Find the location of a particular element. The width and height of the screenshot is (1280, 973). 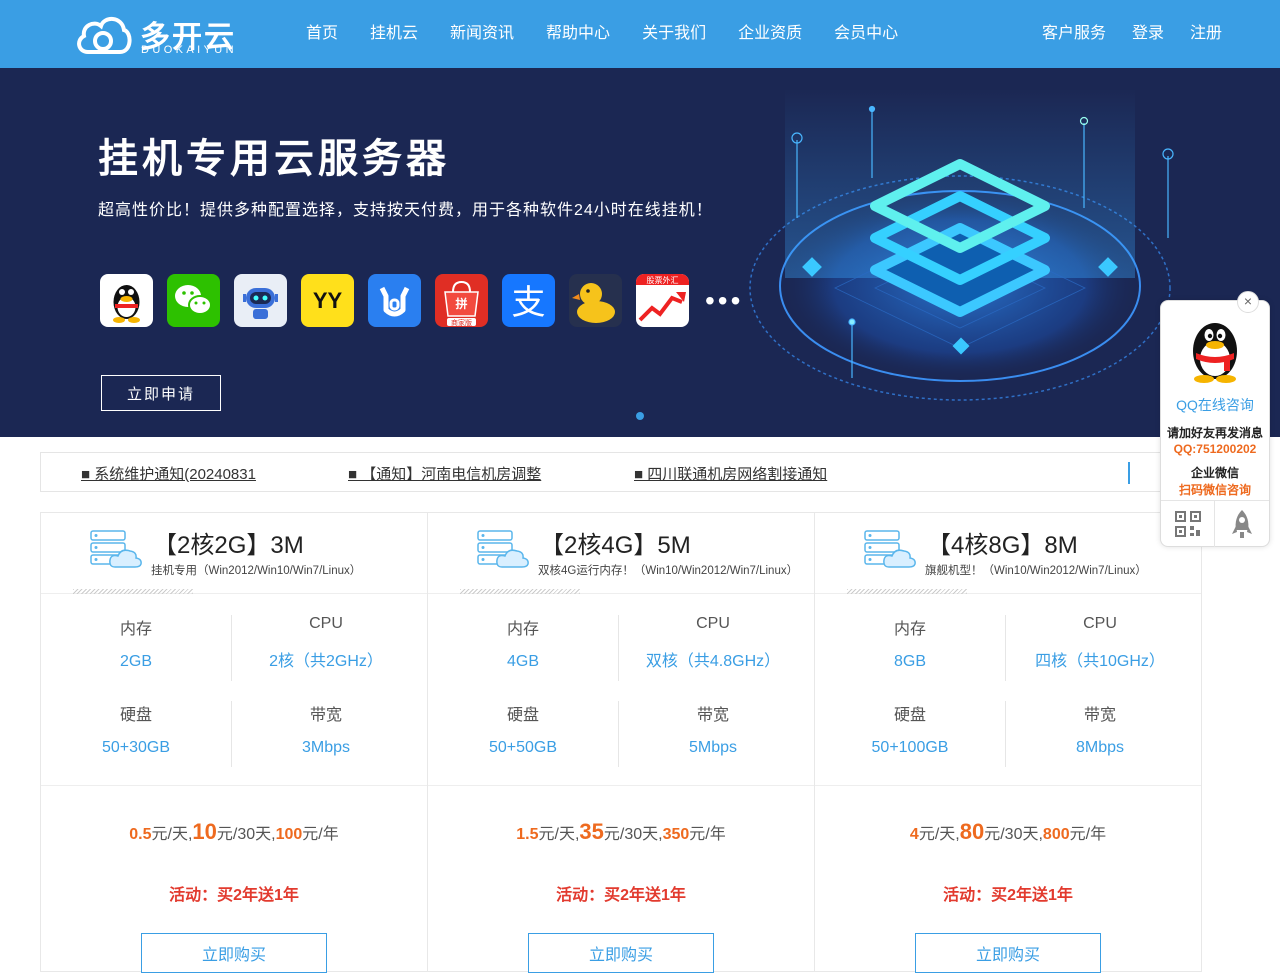

price-month: 80 is located at coordinates (972, 831).